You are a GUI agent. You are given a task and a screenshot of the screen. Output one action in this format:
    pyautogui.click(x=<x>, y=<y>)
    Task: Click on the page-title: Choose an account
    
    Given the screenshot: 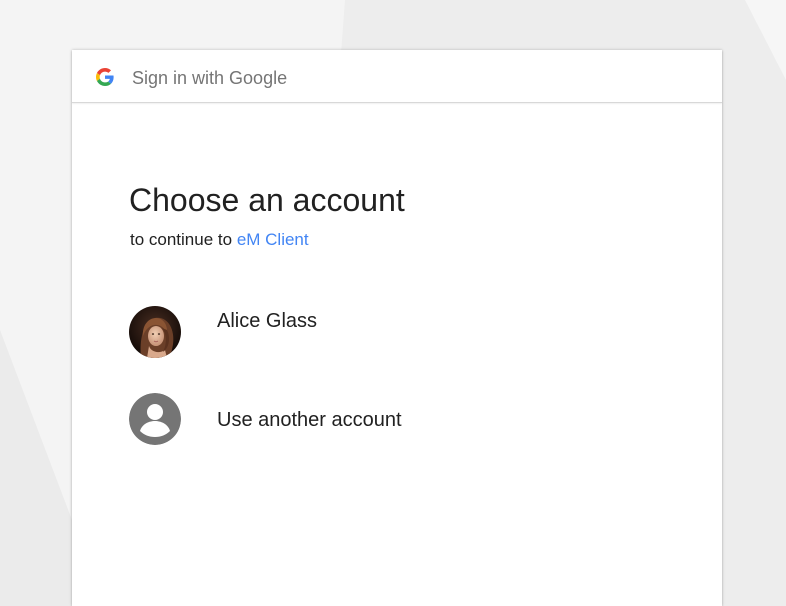 What is the action you would take?
    pyautogui.click(x=267, y=200)
    